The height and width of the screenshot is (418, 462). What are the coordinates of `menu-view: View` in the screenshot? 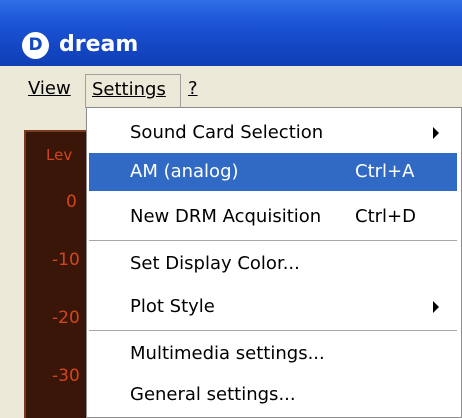 It's located at (53, 89).